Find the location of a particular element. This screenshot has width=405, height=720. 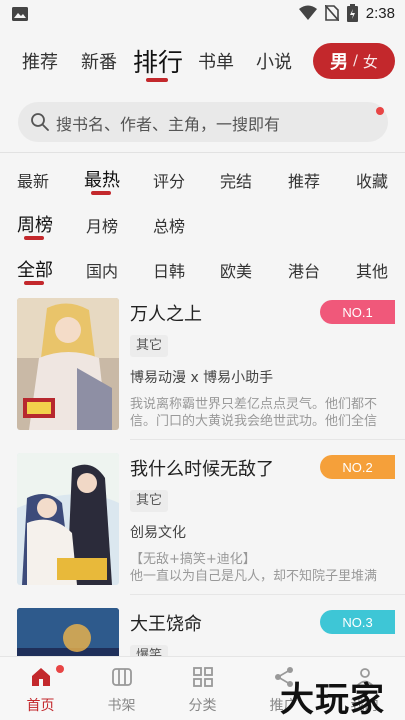

notification-dot is located at coordinates (380, 111).